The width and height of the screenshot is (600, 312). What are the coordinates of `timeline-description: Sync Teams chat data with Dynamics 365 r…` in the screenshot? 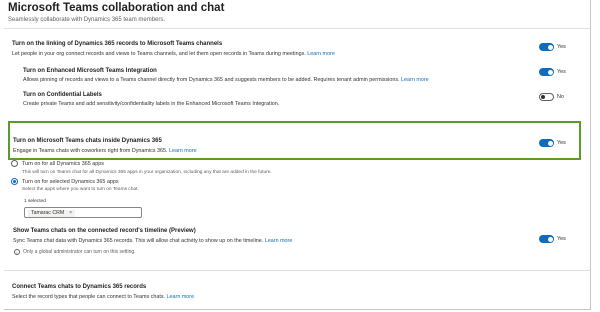 It's located at (153, 241).